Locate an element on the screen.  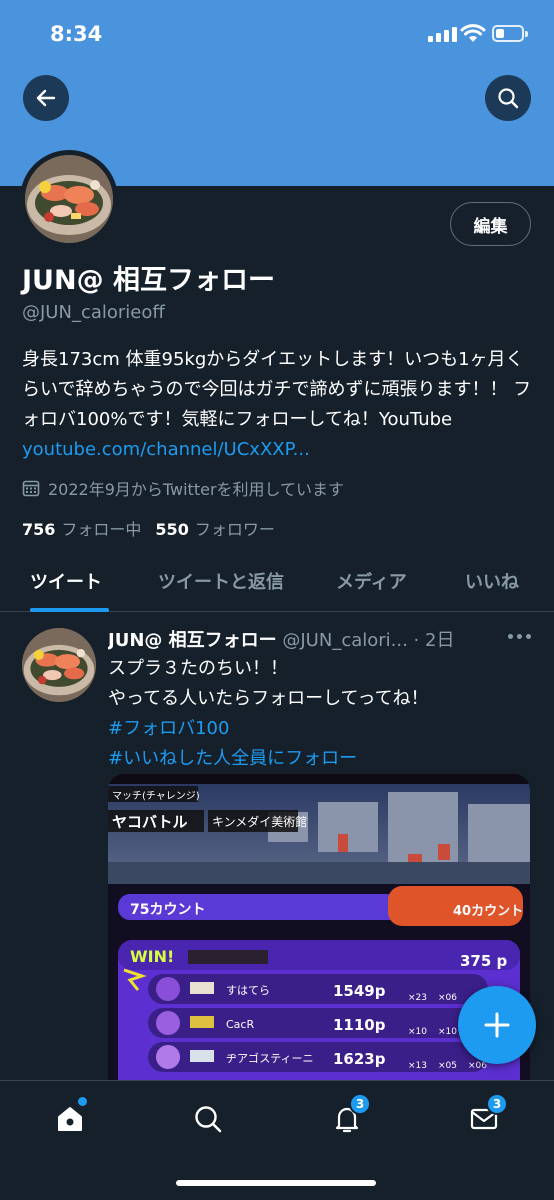
tab-media: メディア is located at coordinates (371, 581).